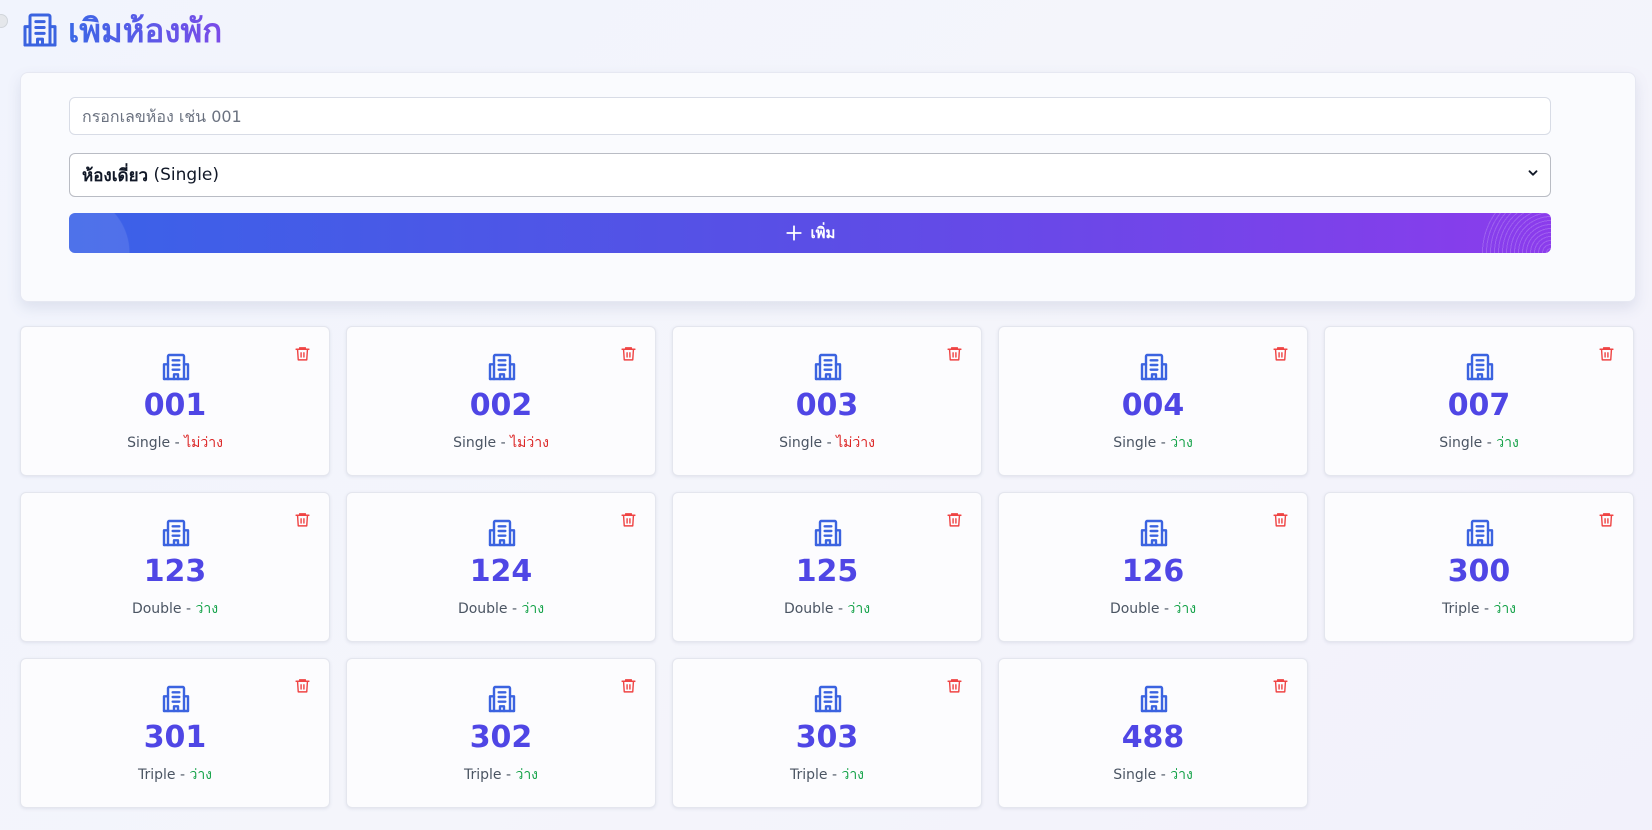  I want to click on room-card-001: 001 Single - ไม่ว่าง, so click(175, 401).